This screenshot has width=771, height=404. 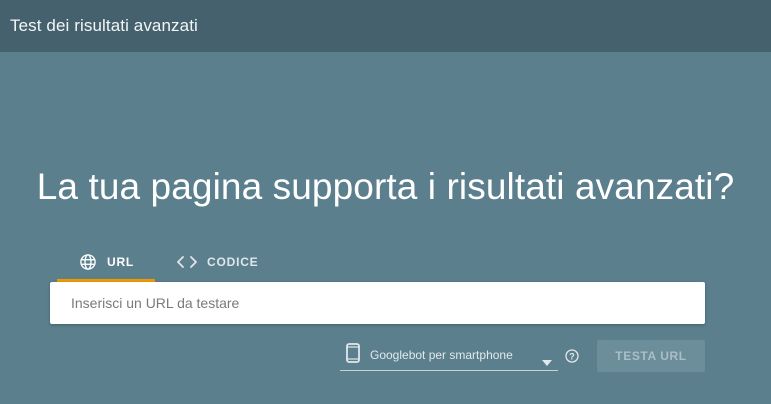 What do you see at coordinates (353, 355) in the screenshot?
I see `smartphone-icon` at bounding box center [353, 355].